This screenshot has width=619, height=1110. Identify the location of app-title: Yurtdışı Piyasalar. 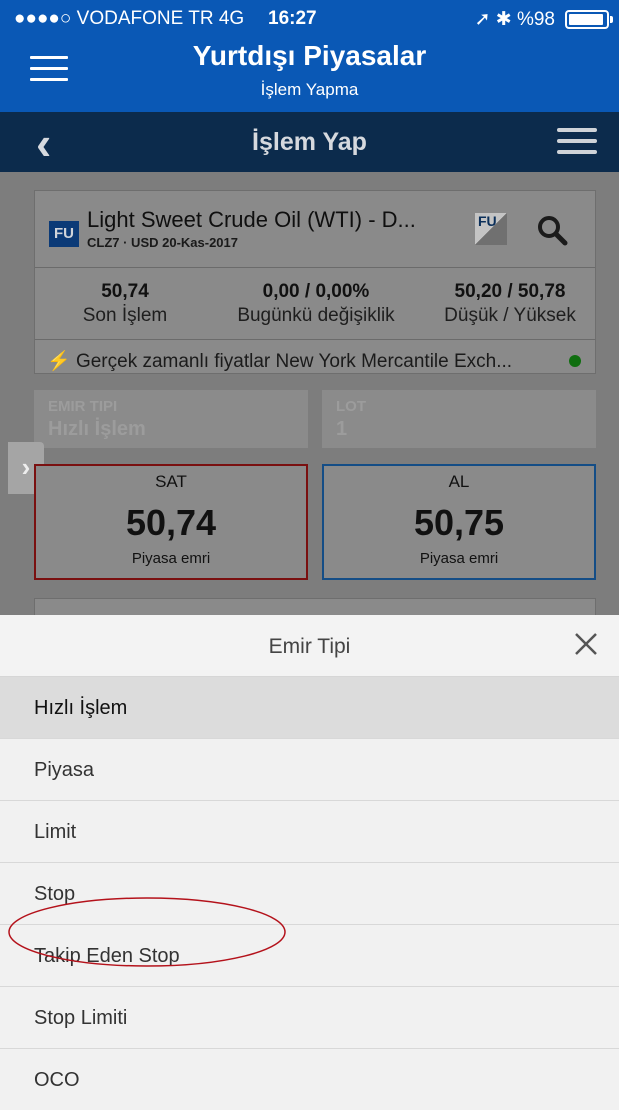
(309, 55).